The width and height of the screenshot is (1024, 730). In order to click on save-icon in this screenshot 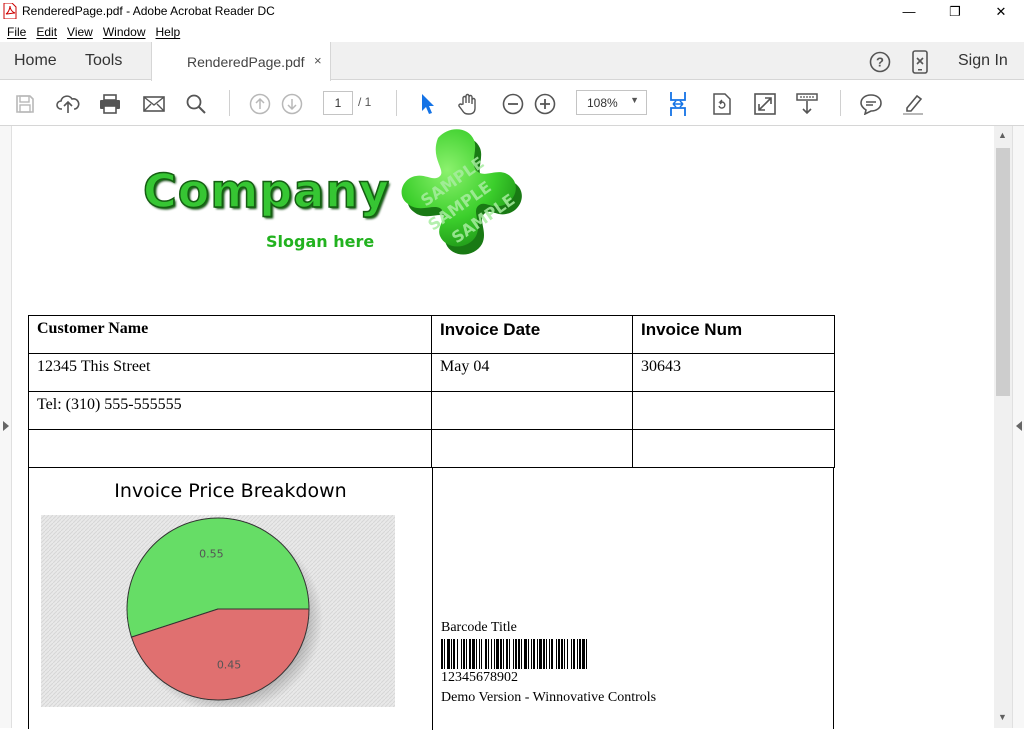, I will do `click(25, 104)`.